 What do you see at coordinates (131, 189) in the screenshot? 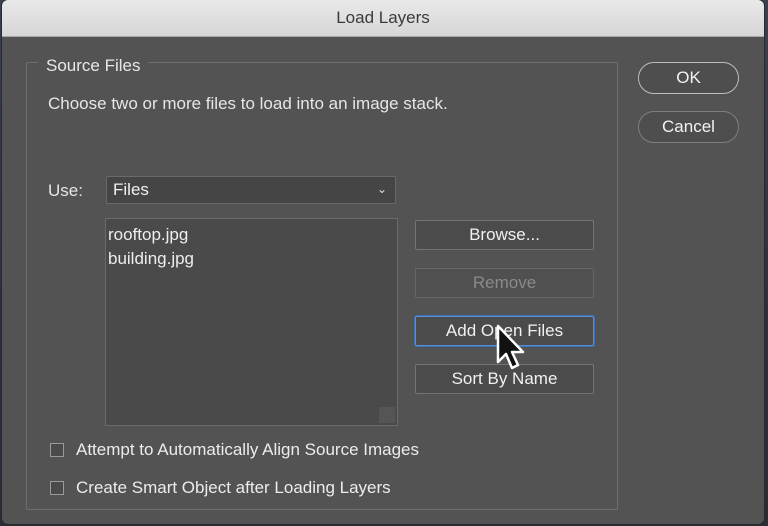
I see `use-select-value: Files` at bounding box center [131, 189].